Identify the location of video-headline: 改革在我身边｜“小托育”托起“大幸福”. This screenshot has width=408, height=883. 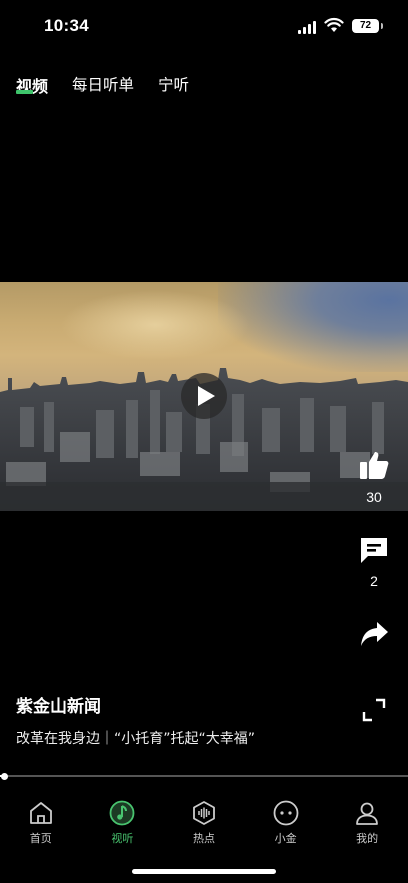
(136, 739).